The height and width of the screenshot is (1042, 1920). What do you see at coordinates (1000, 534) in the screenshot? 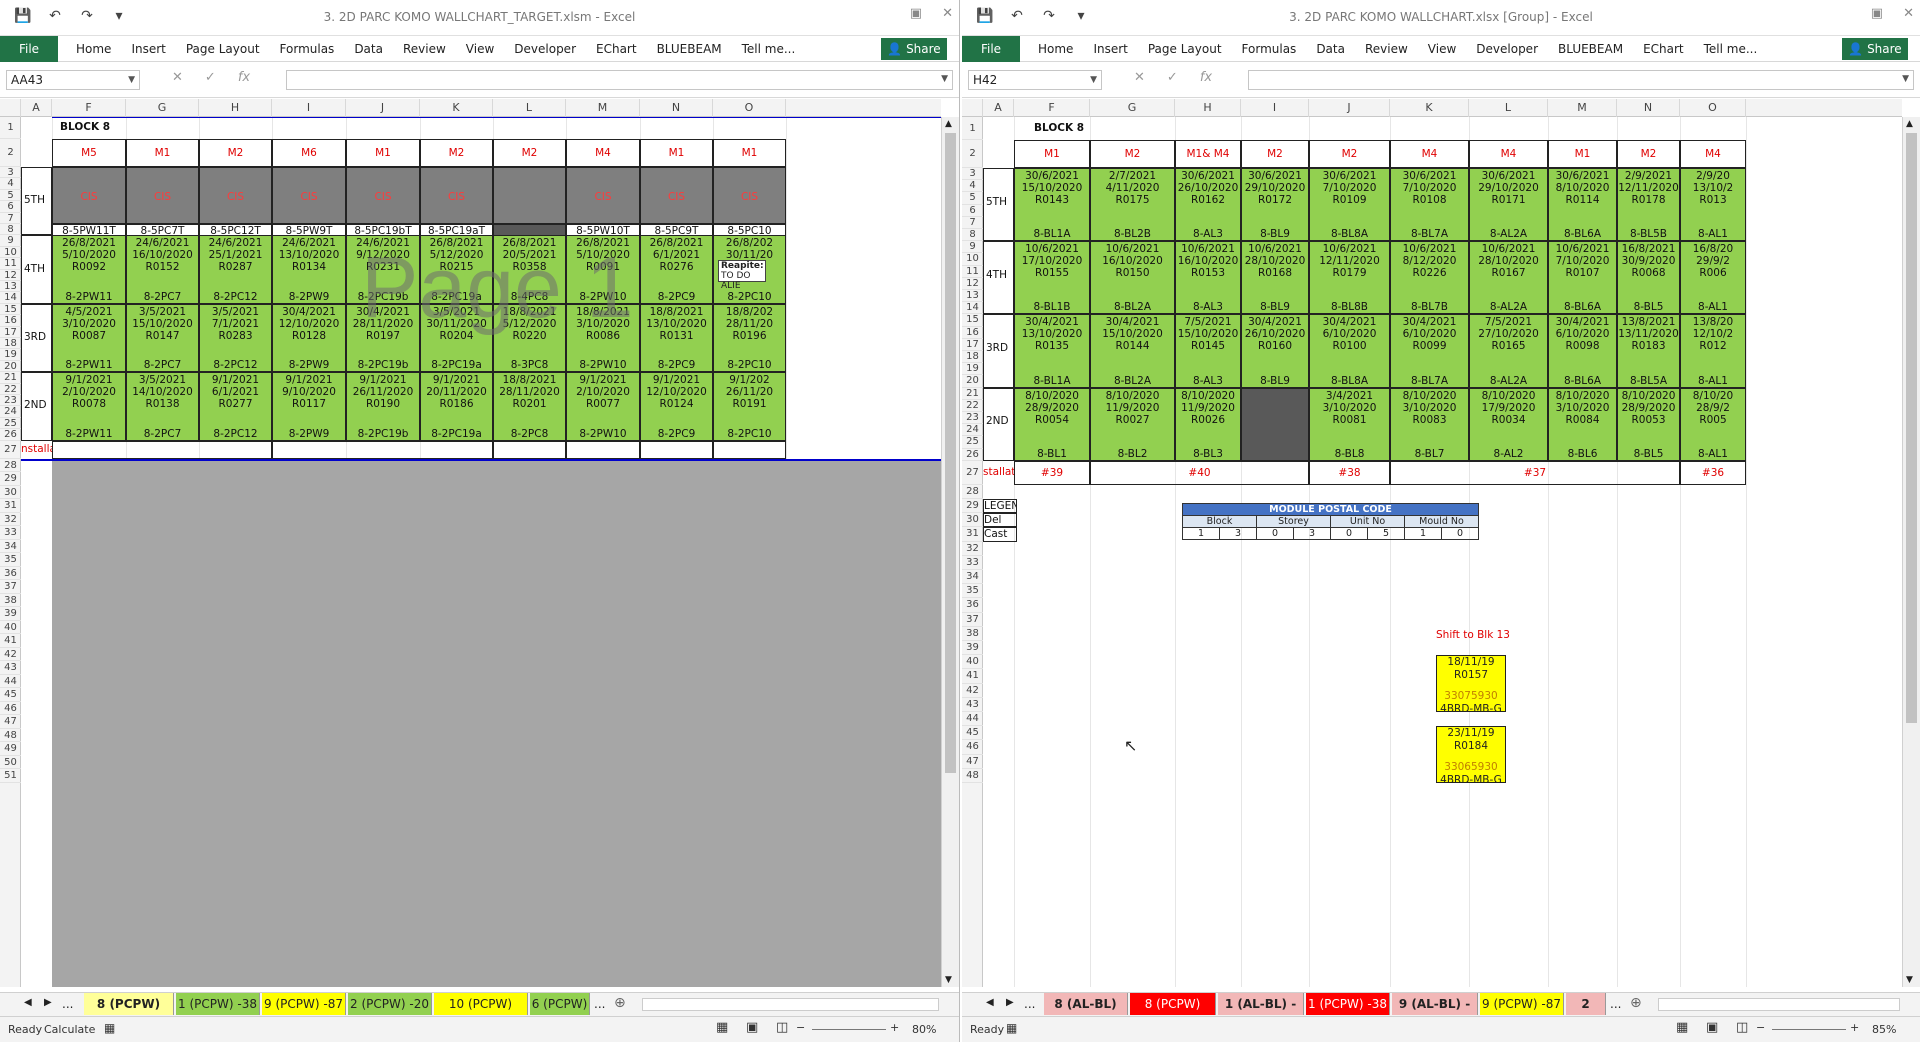
I see `legend-cell: Cast Qty` at bounding box center [1000, 534].